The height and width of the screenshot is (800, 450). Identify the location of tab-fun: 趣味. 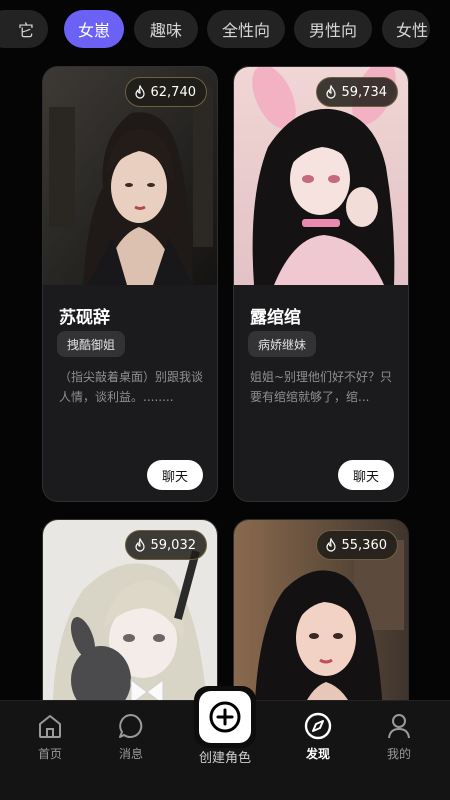
(166, 29).